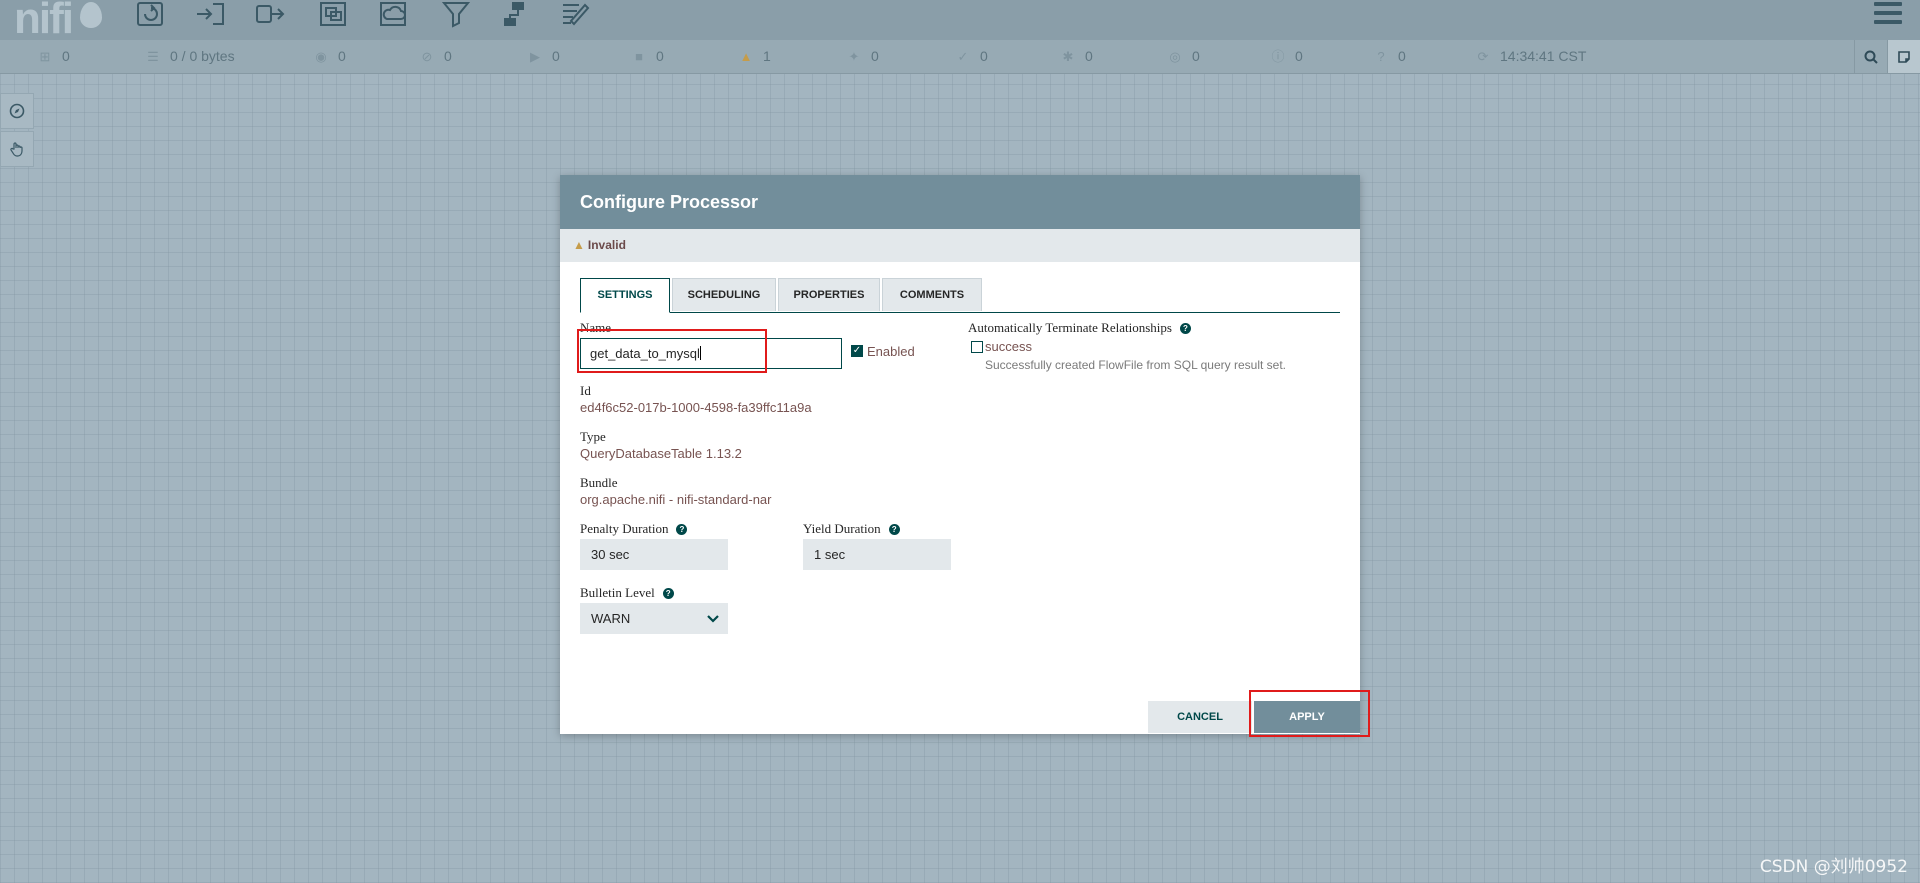 The height and width of the screenshot is (883, 1920). What do you see at coordinates (960, 202) in the screenshot?
I see `dialog-title: Configure Processor` at bounding box center [960, 202].